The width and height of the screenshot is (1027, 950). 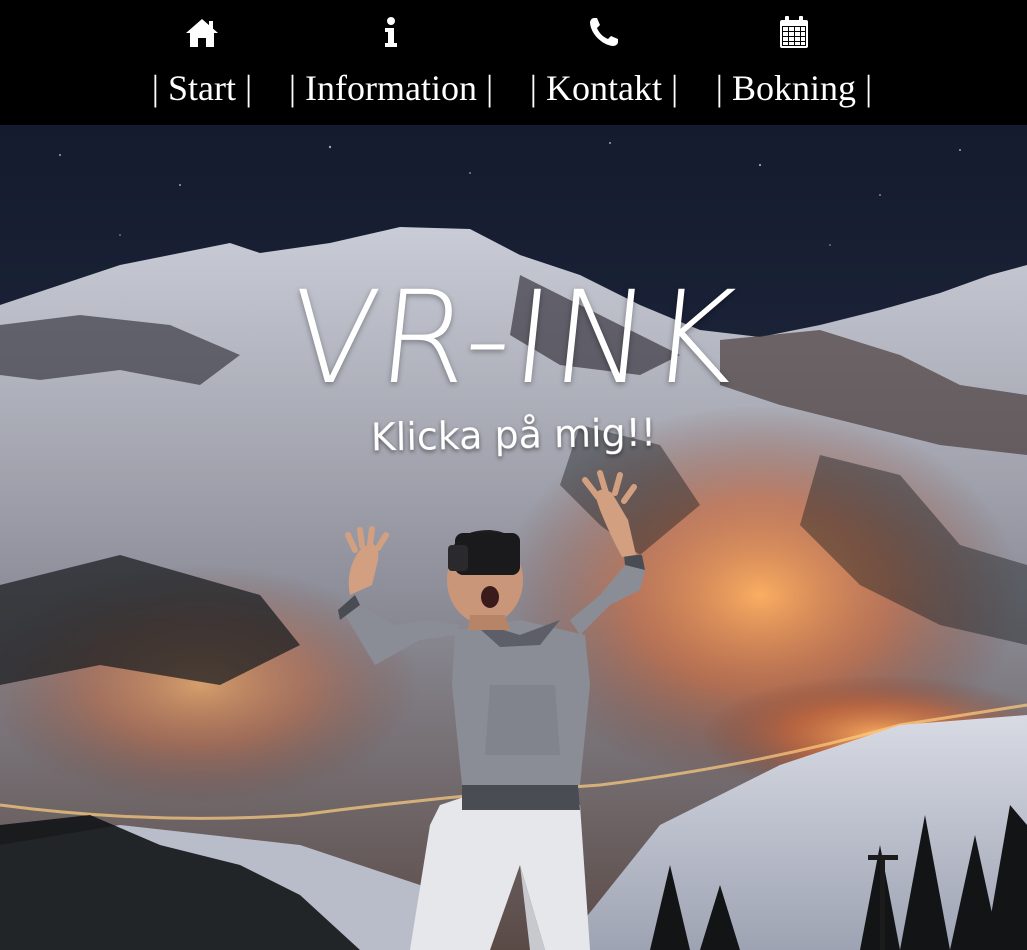 What do you see at coordinates (391, 32) in the screenshot?
I see `info-icon` at bounding box center [391, 32].